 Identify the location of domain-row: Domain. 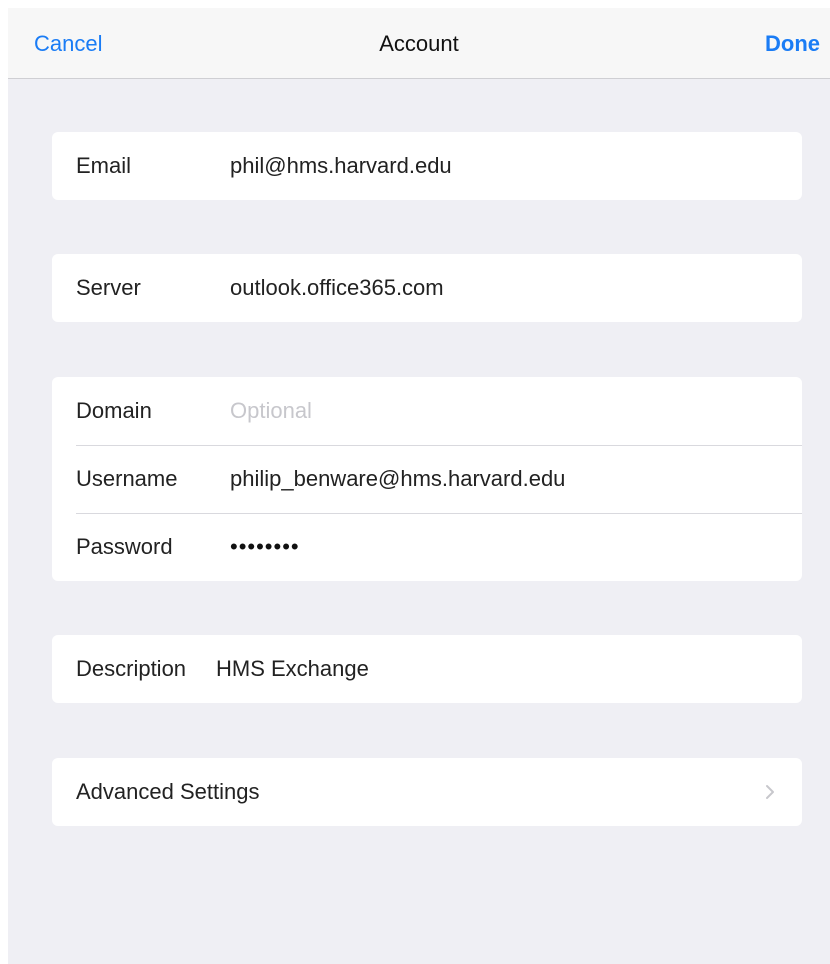
(427, 411).